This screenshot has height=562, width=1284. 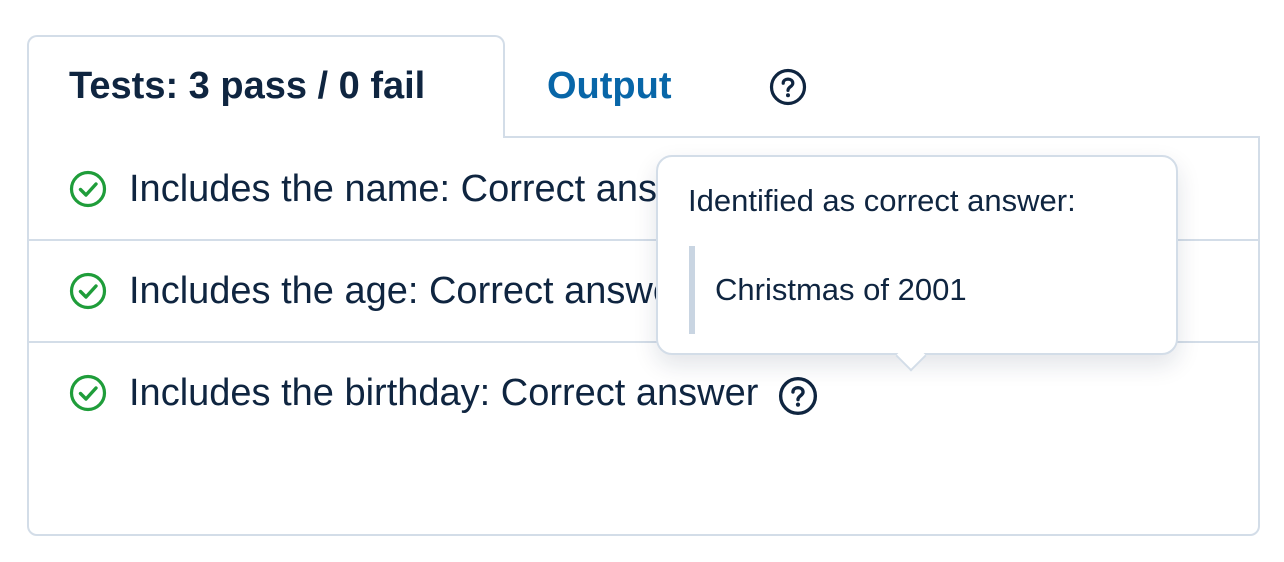 I want to click on tooltip-answer: Christmas of 2001, so click(x=909, y=290).